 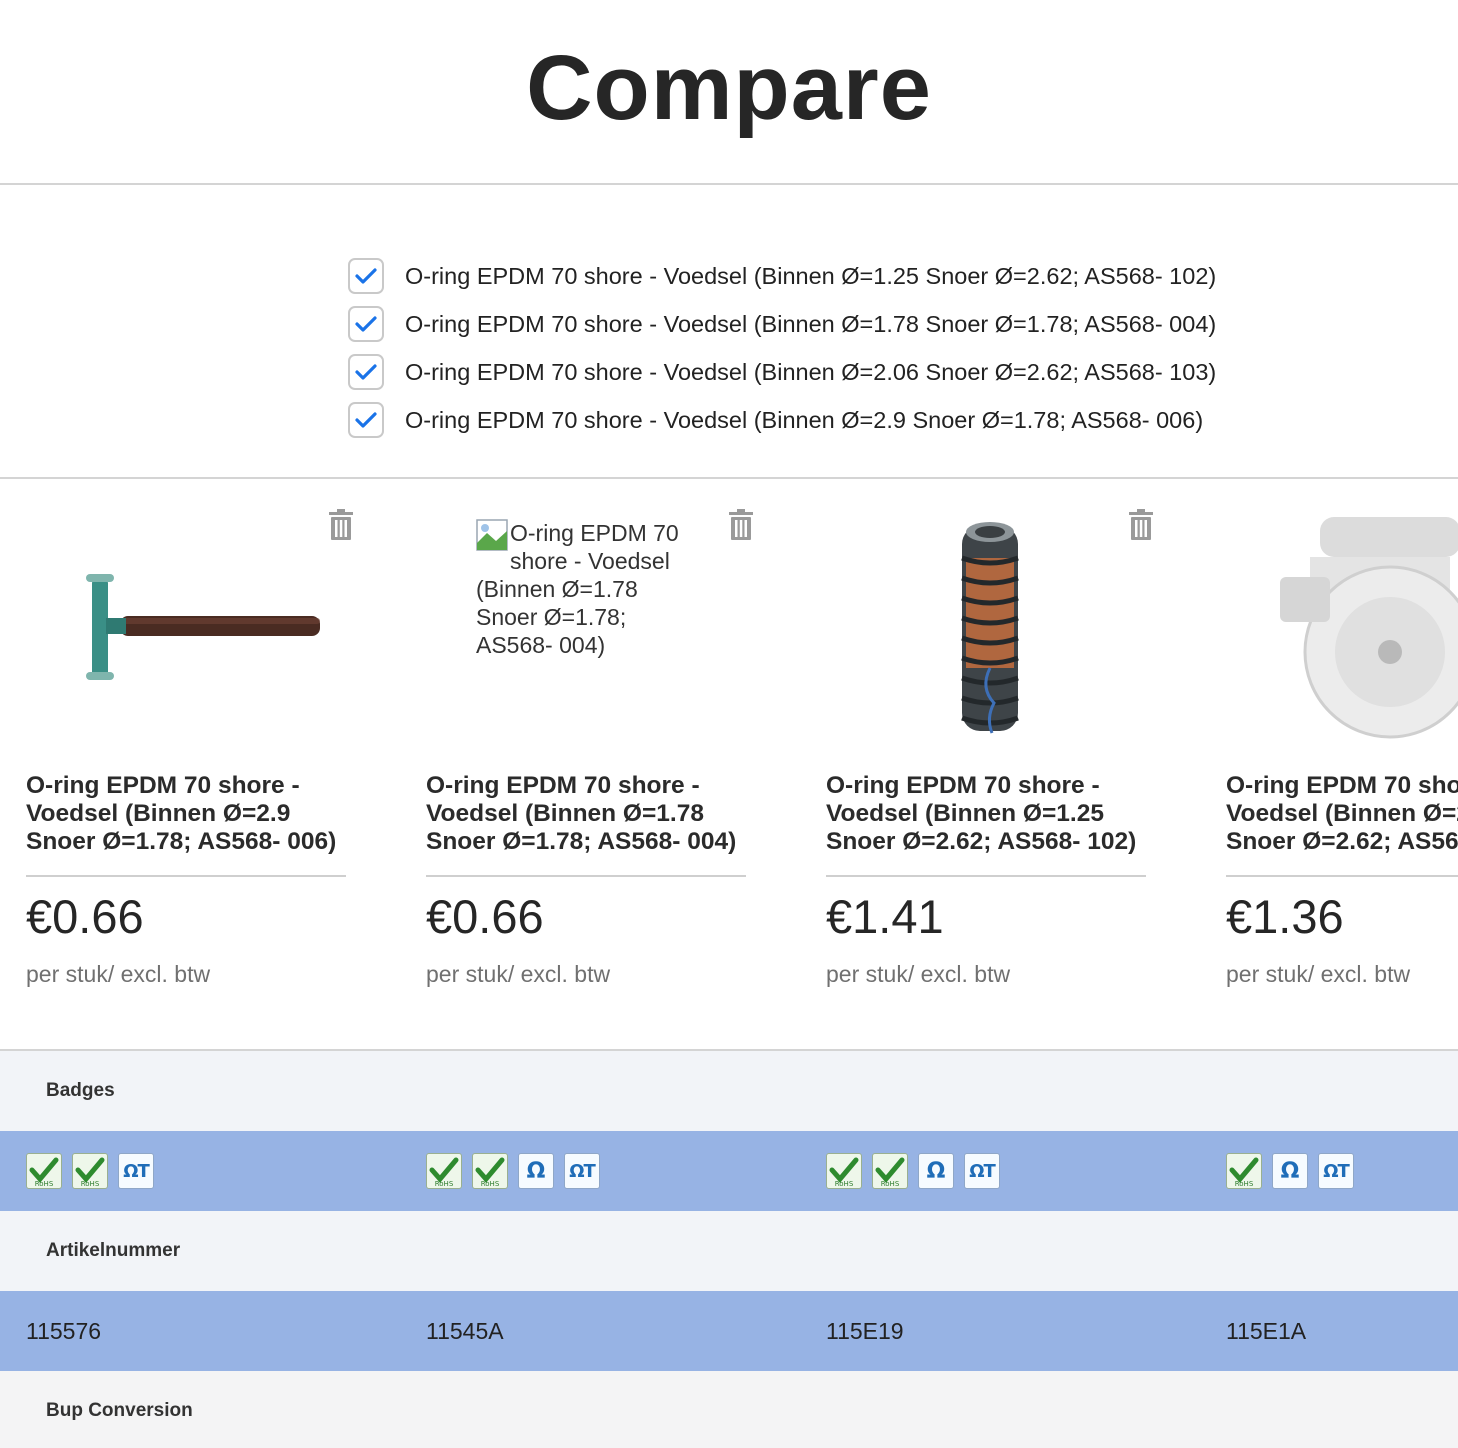 What do you see at coordinates (729, 1091) in the screenshot?
I see `spec-header-badges: Badges` at bounding box center [729, 1091].